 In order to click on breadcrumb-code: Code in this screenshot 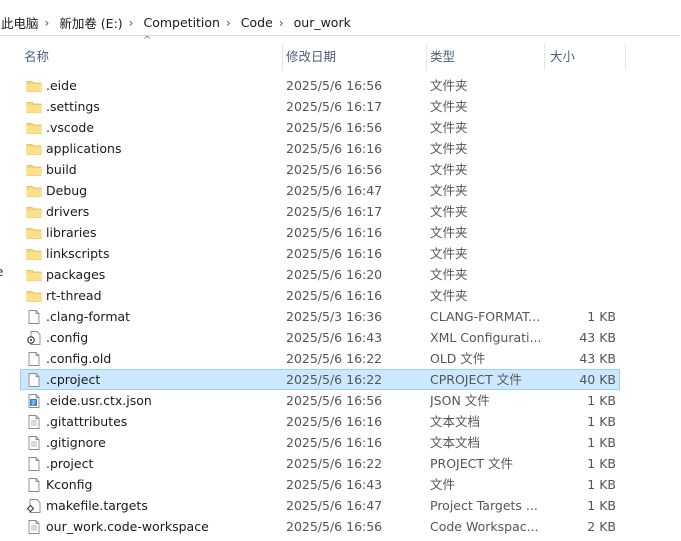, I will do `click(257, 22)`.